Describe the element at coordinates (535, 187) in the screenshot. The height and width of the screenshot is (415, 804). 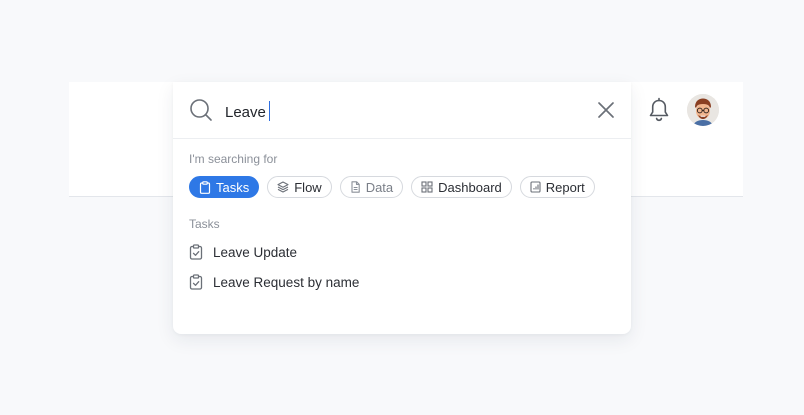
I see `report-icon` at that location.